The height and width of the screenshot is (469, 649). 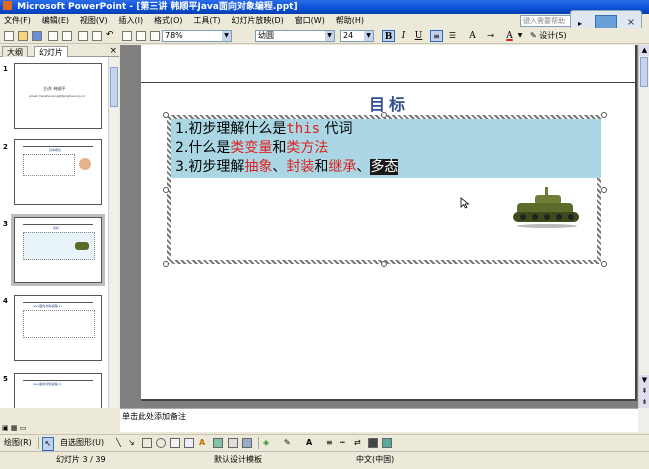 I want to click on arrow-icon: ↘, so click(x=131, y=443).